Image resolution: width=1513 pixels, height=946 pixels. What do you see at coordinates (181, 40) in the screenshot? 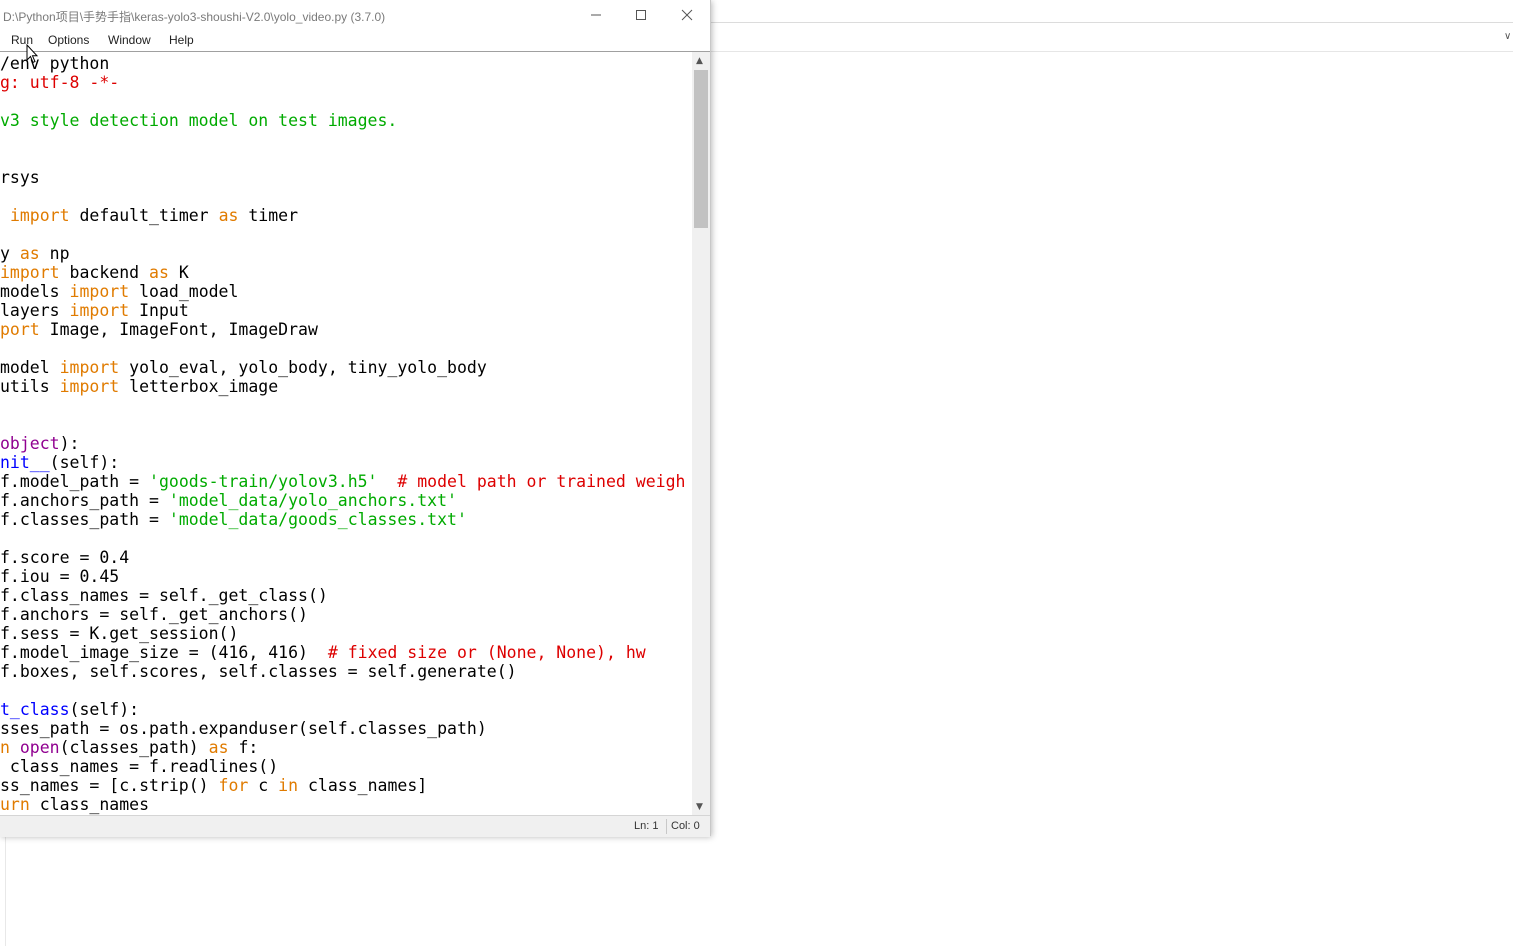
I see `menu-help: Help` at bounding box center [181, 40].